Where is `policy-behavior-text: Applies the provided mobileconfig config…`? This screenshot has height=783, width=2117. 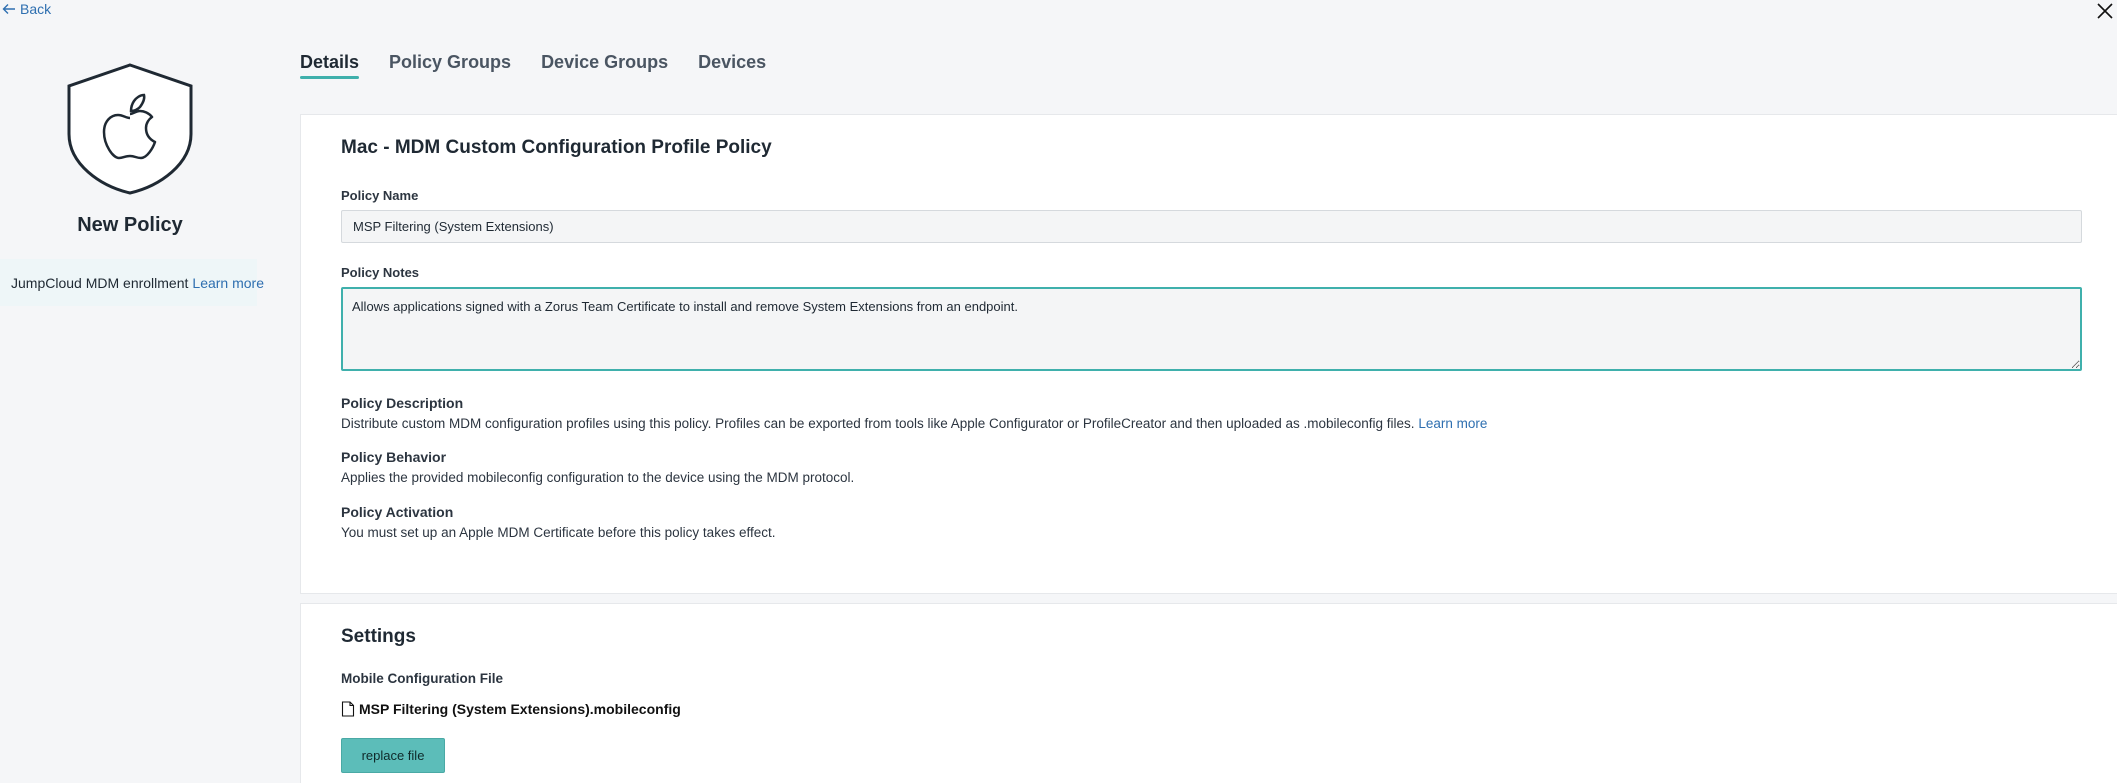
policy-behavior-text: Applies the provided mobileconfig config… is located at coordinates (598, 477).